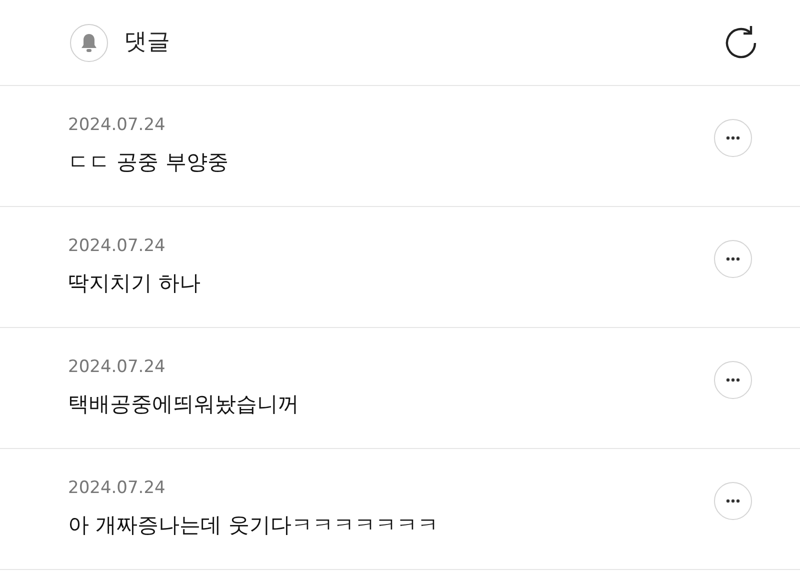 The width and height of the screenshot is (800, 573). I want to click on header-title: 댓글, so click(147, 43).